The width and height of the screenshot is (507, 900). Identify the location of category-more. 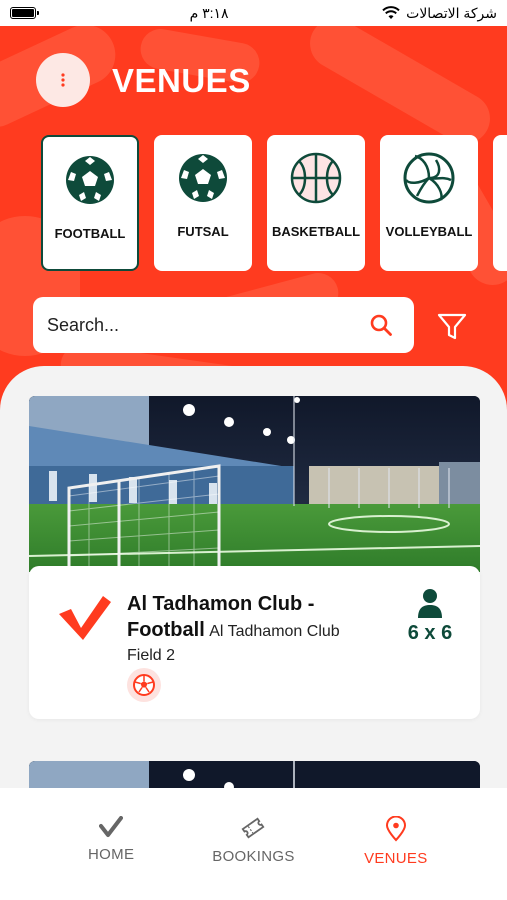
(500, 203).